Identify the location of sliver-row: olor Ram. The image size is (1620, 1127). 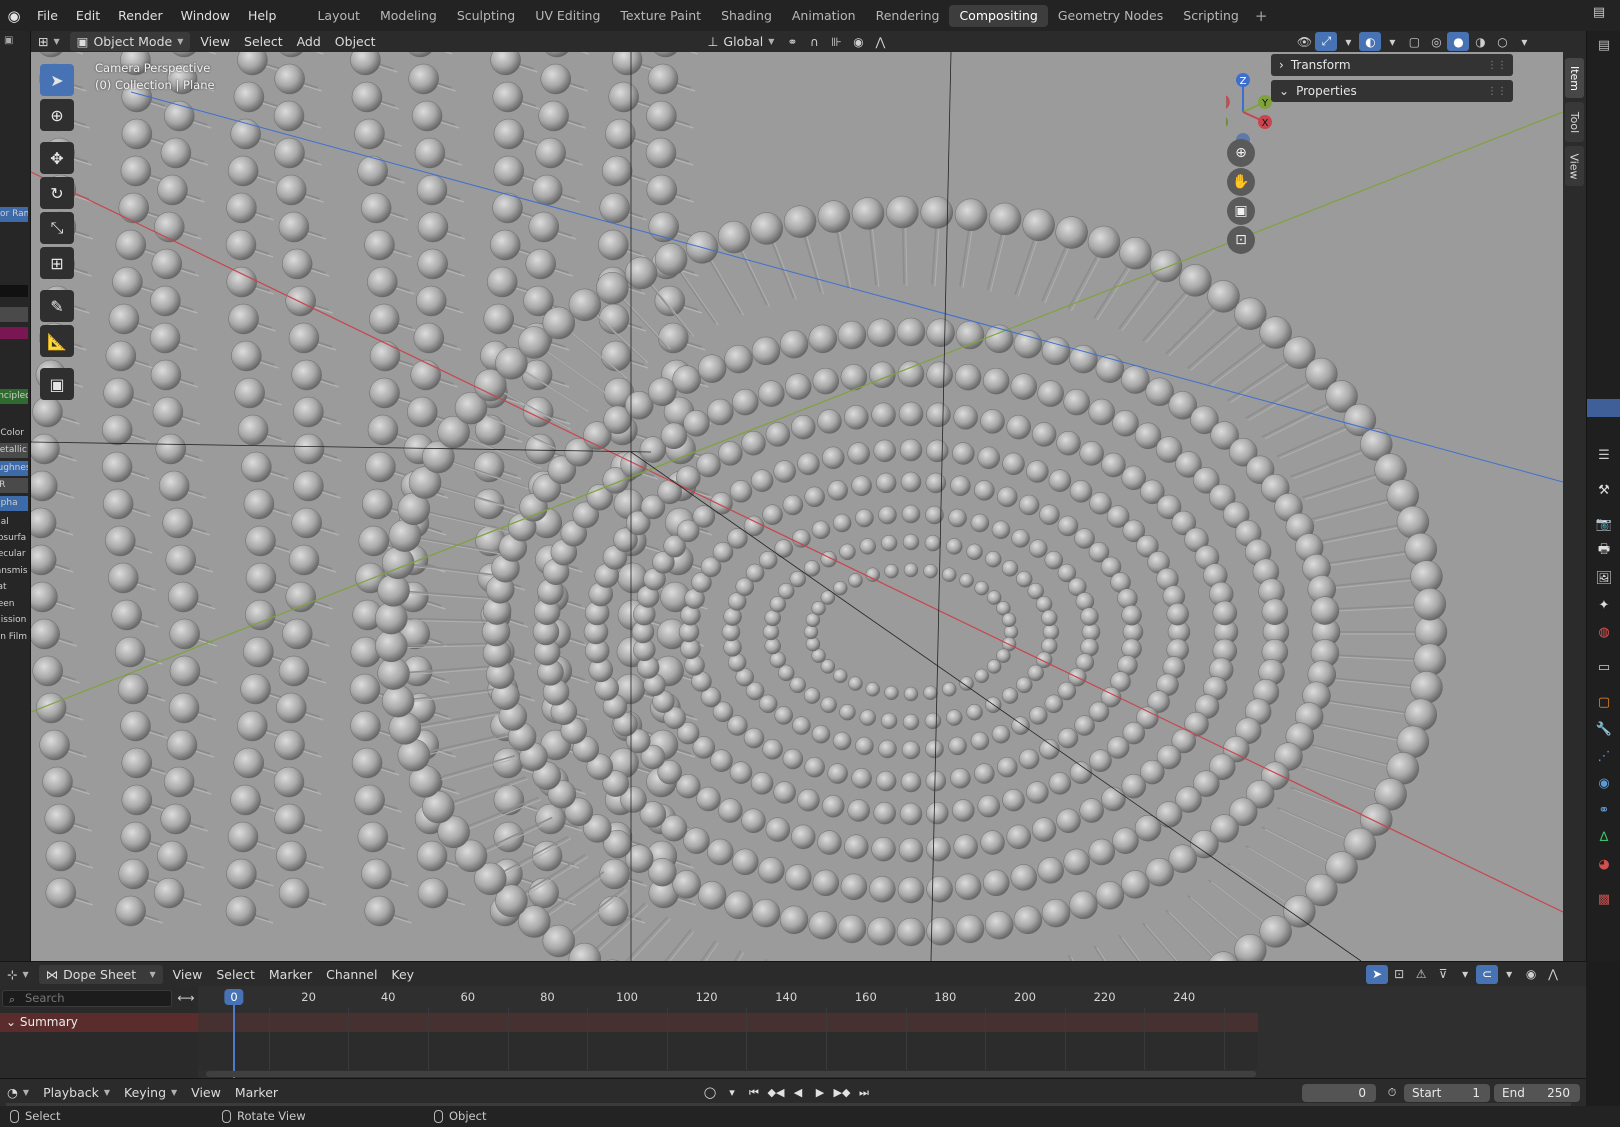
(14, 214).